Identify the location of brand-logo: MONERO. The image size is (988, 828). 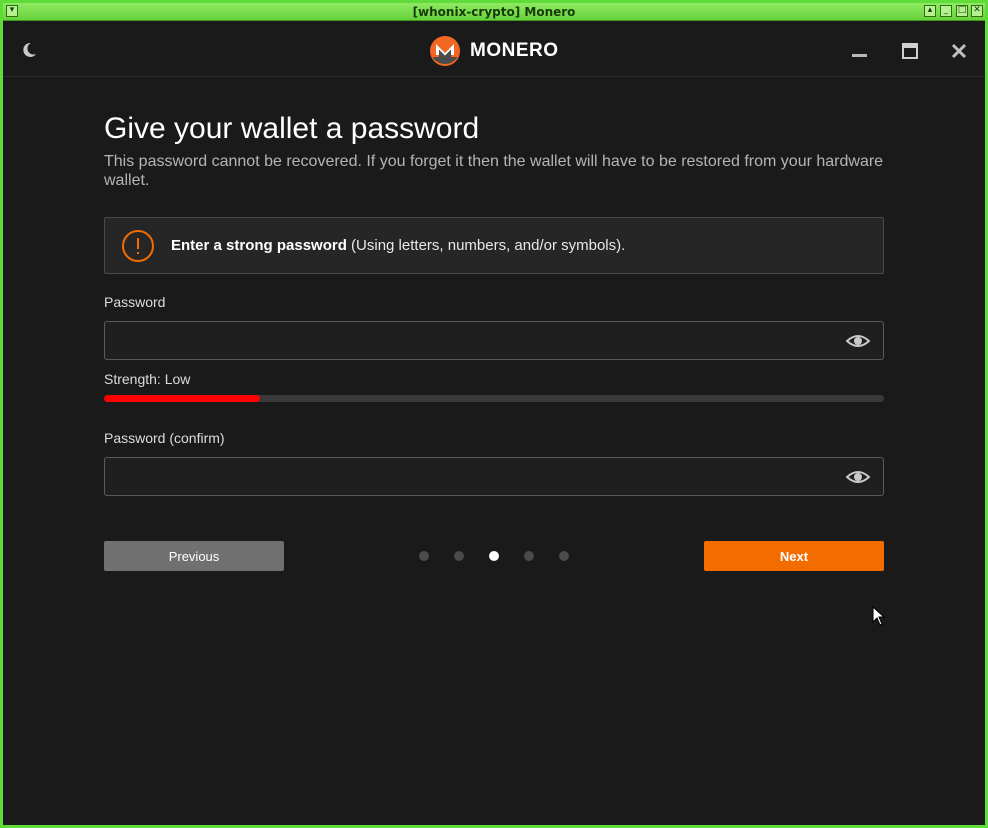
(494, 51).